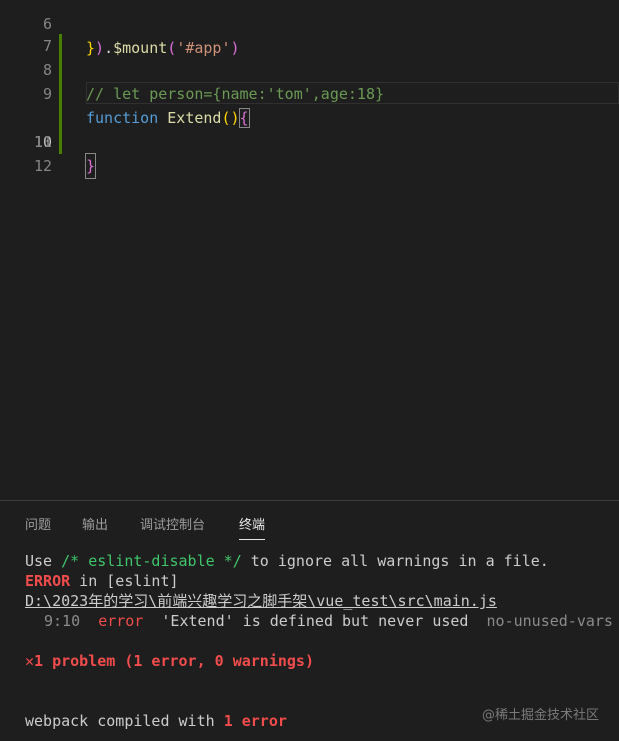 This screenshot has height=741, width=619. I want to click on panel-tabs: 问题 输出 调试控制台 终端, so click(309, 524).